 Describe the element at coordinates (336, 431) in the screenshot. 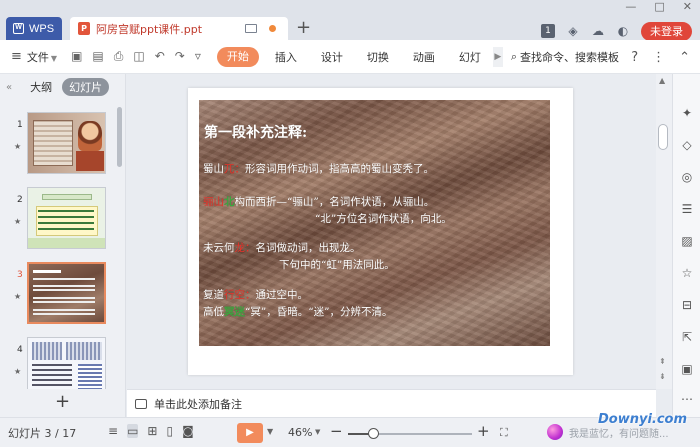

I see `zoom-out-button: −` at that location.